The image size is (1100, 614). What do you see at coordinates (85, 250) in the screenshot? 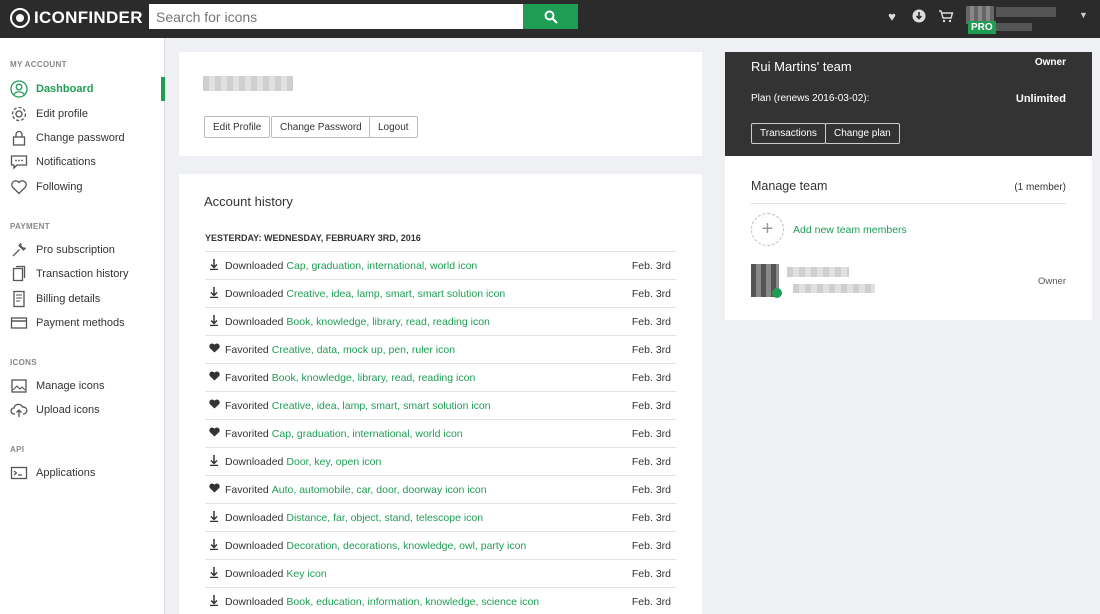
I see `sidebar-item-pro-subscription: Pro subscription` at bounding box center [85, 250].